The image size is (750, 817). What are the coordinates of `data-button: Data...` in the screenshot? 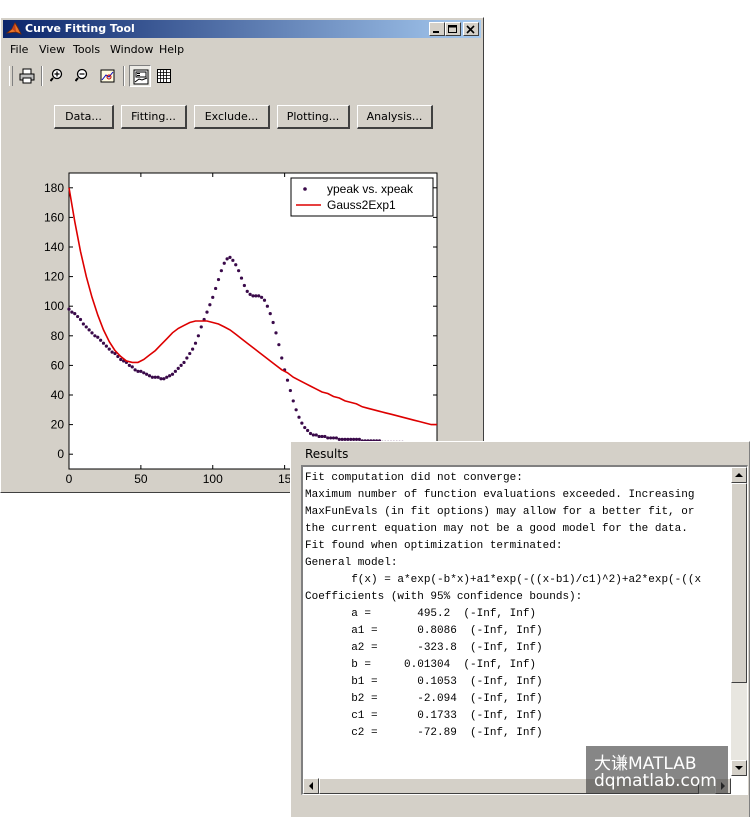 It's located at (84, 117).